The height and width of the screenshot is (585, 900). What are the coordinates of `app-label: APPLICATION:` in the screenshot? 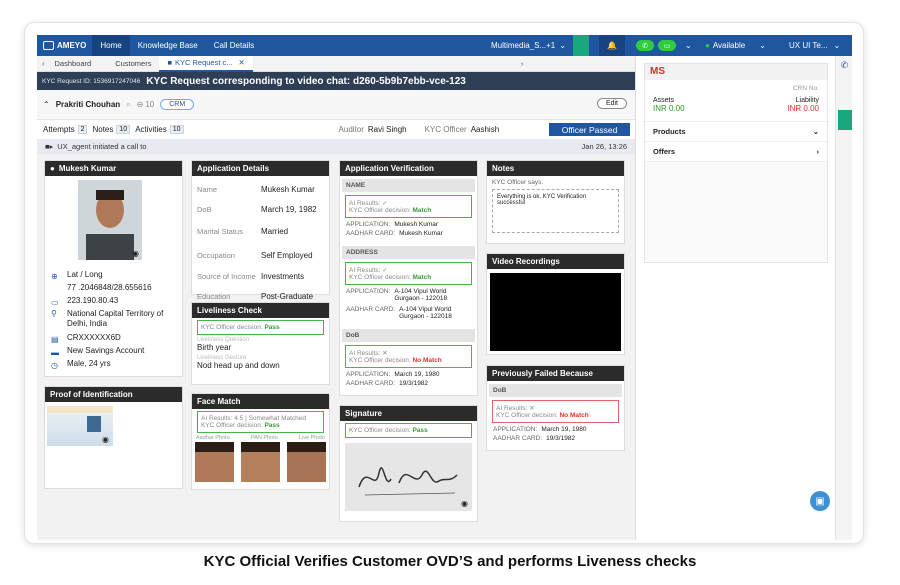 It's located at (515, 429).